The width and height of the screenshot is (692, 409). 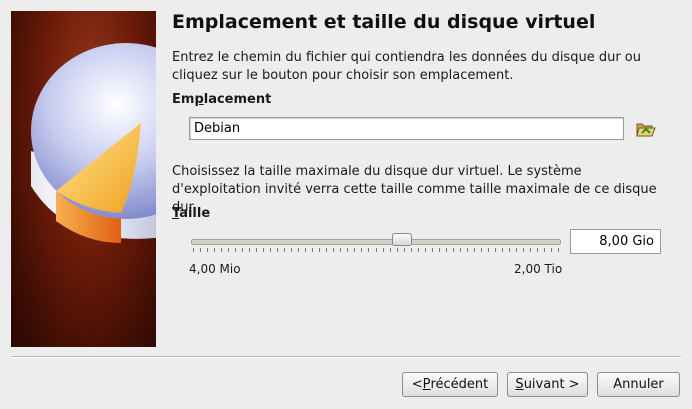 I want to click on location-input, so click(x=406, y=128).